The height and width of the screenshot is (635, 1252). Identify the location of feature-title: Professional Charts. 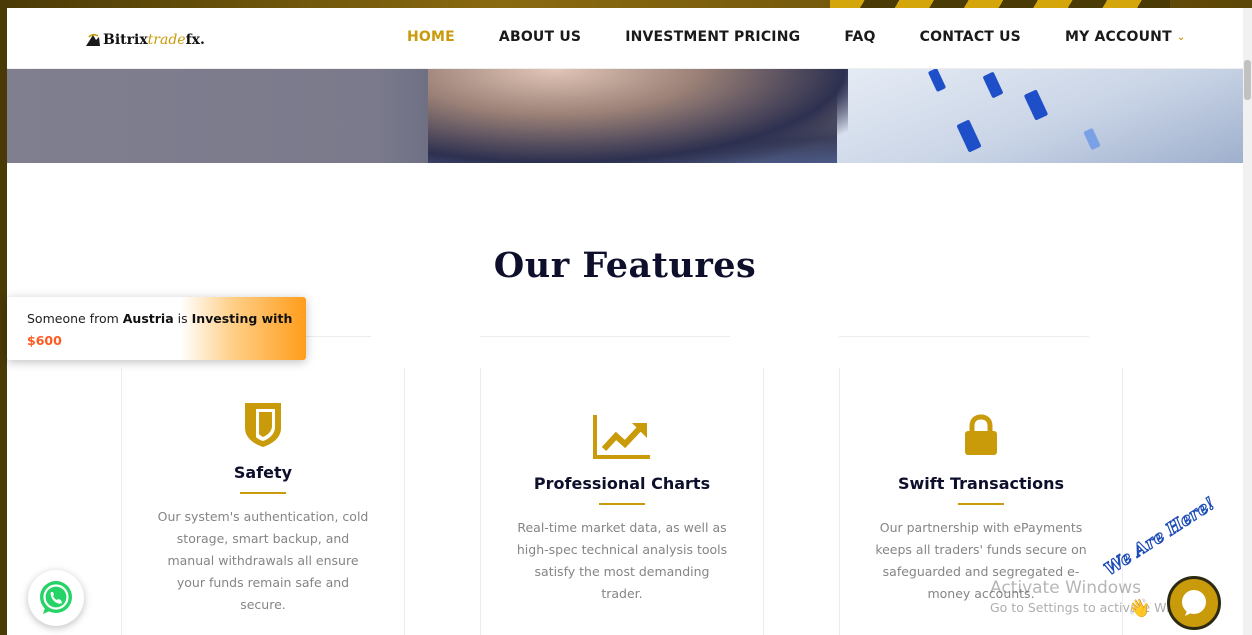
(622, 483).